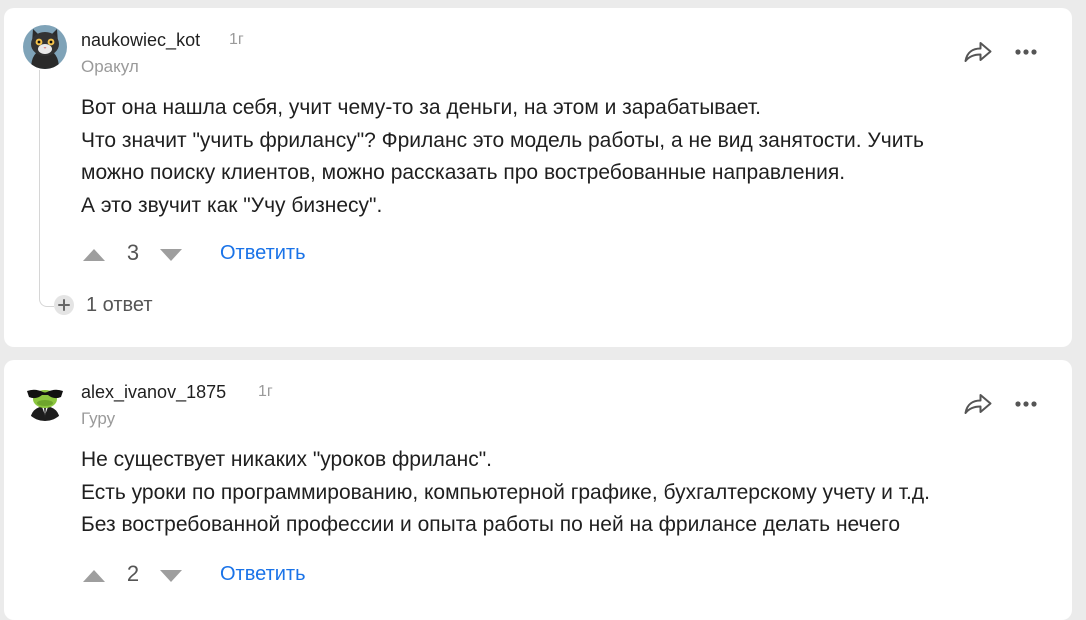 The height and width of the screenshot is (620, 1086). I want to click on frog-avatar-icon, so click(45, 399).